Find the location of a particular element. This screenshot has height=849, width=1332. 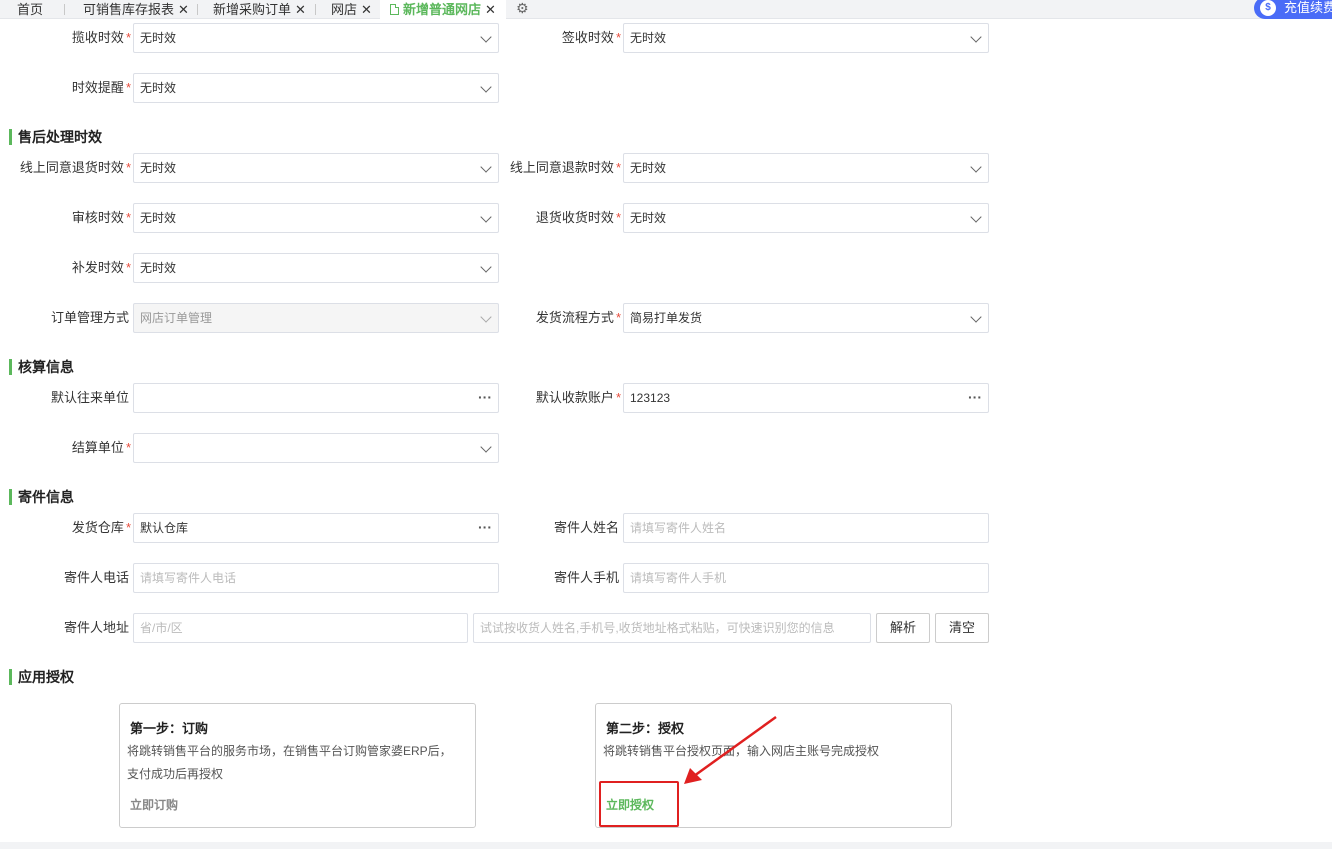

order-mgmt-select: 网店订单管理 is located at coordinates (316, 318).